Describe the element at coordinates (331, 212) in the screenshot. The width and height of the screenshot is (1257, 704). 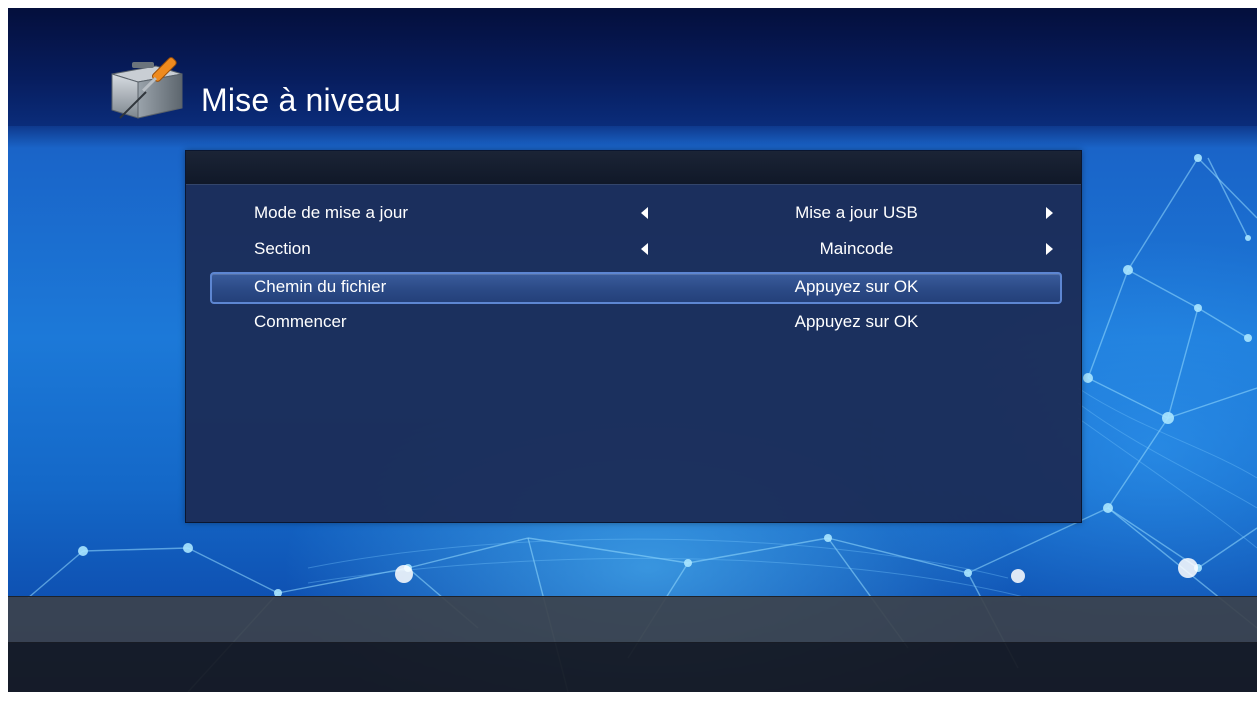
I see `menu-row-label: Mode de mise a jour` at that location.